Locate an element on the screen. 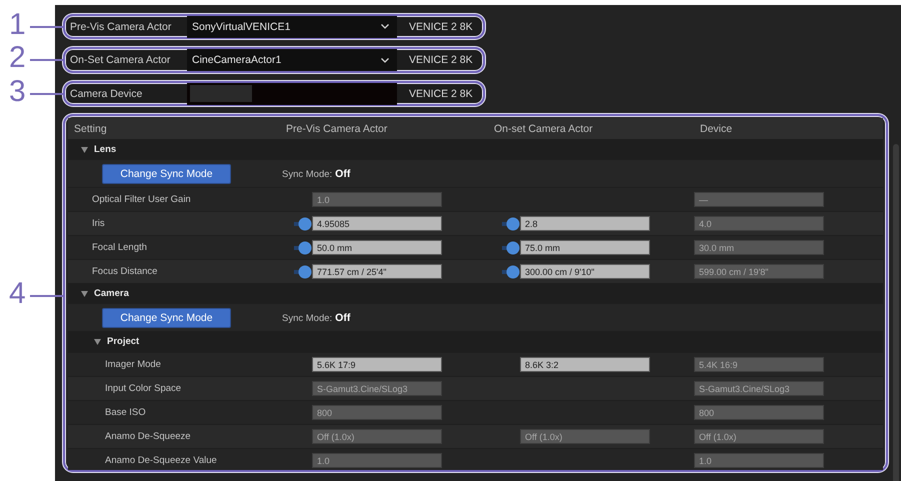 This screenshot has width=901, height=481. field-label: Pre-Vis Camera Actor is located at coordinates (121, 26).